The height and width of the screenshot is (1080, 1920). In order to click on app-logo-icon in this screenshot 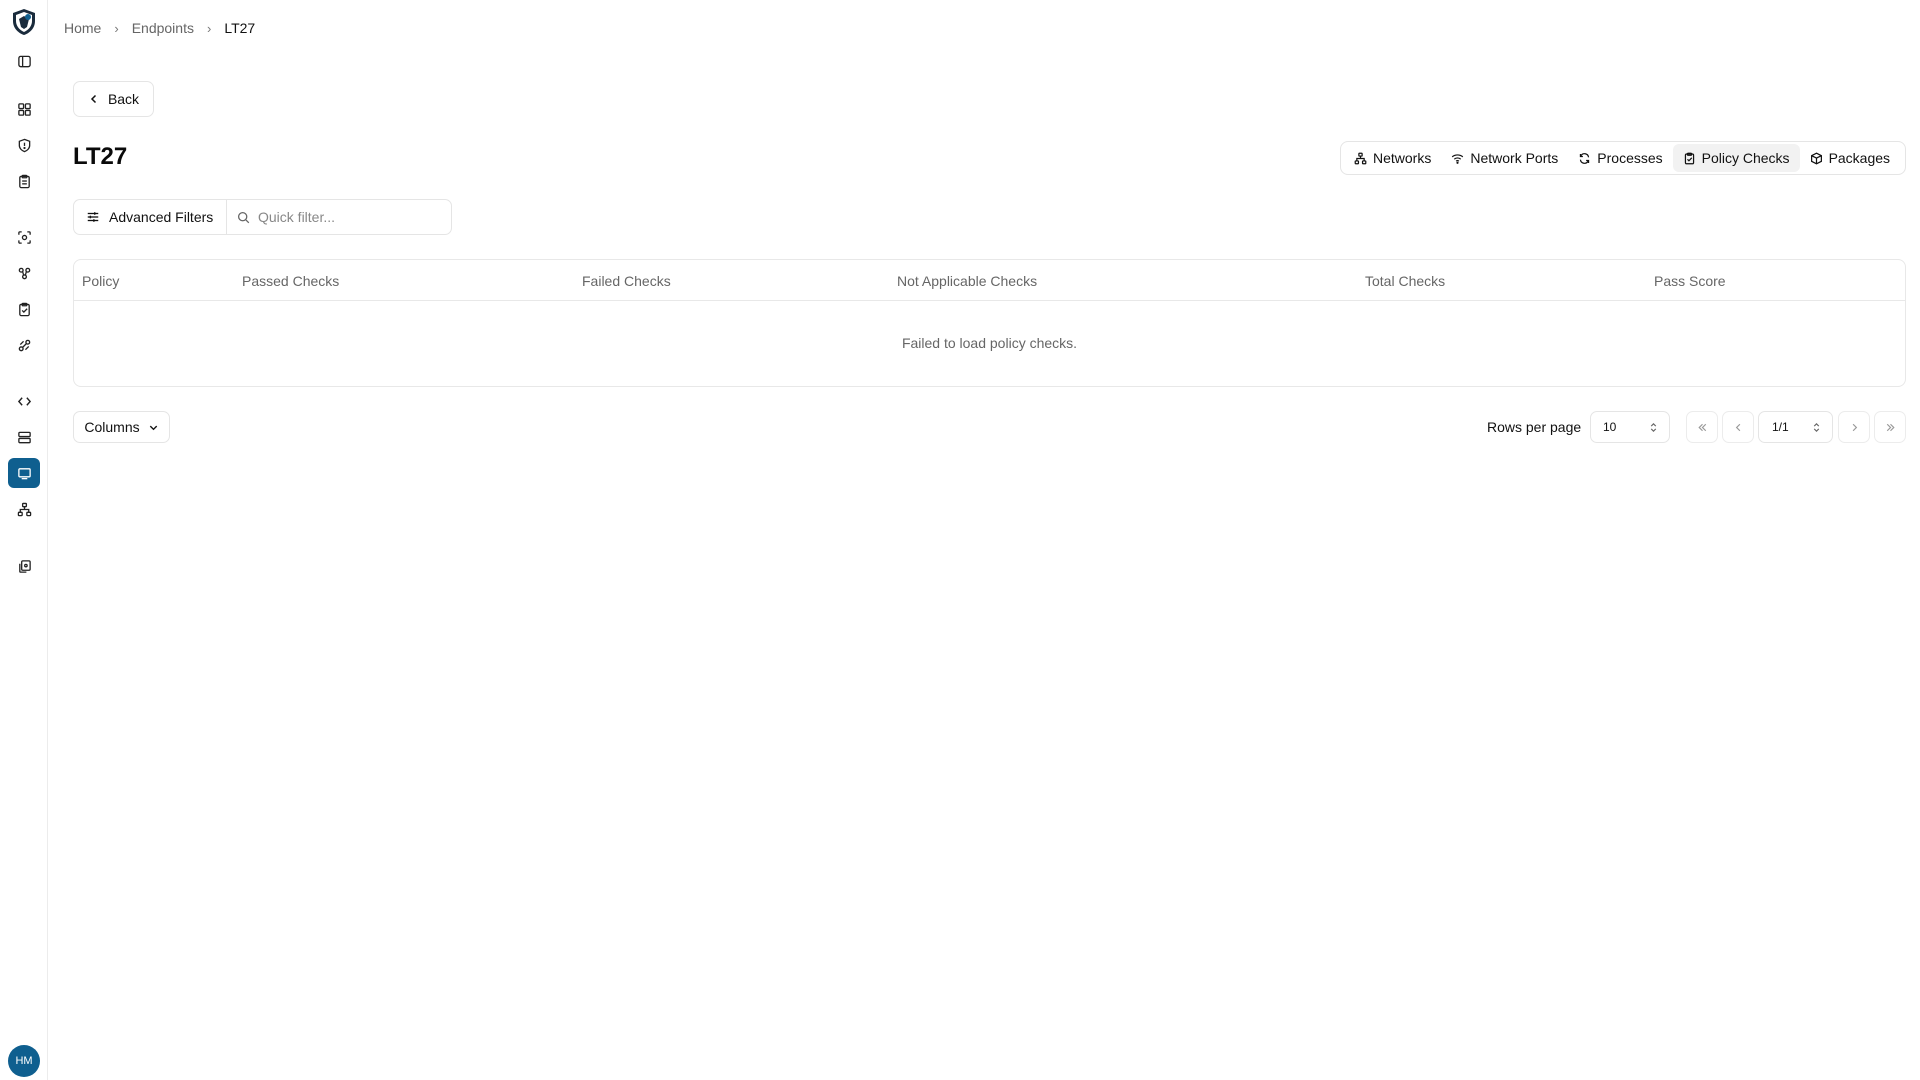, I will do `click(24, 22)`.